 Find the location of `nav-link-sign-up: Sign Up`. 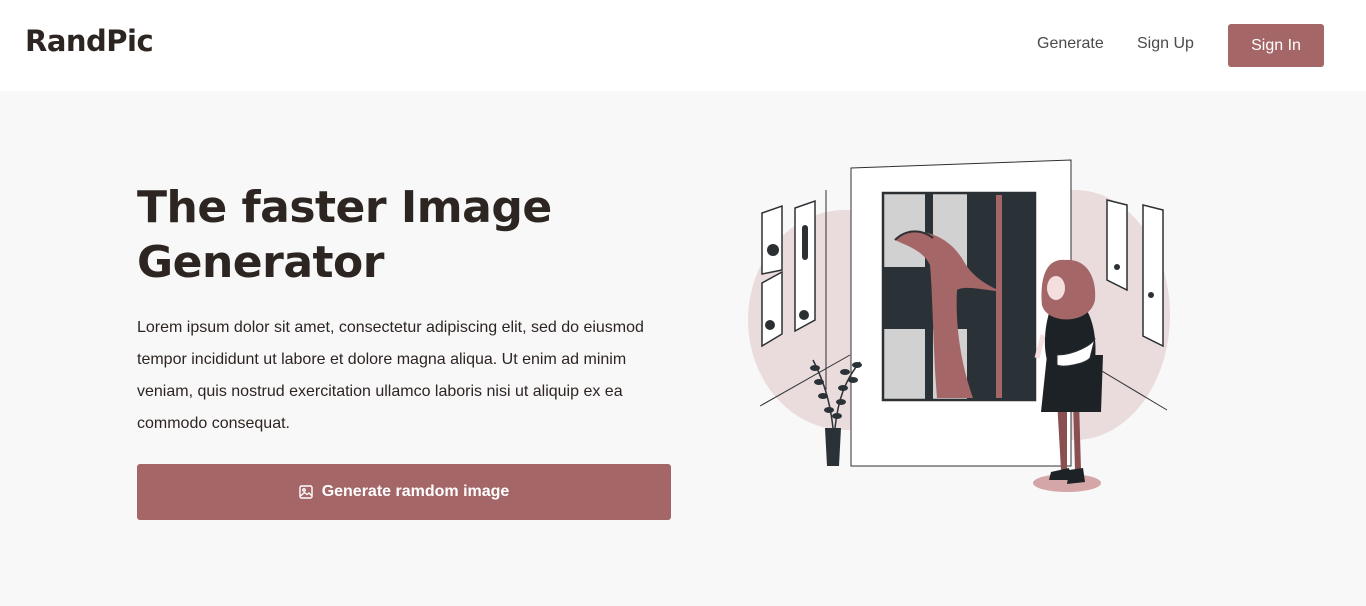

nav-link-sign-up: Sign Up is located at coordinates (1165, 44).